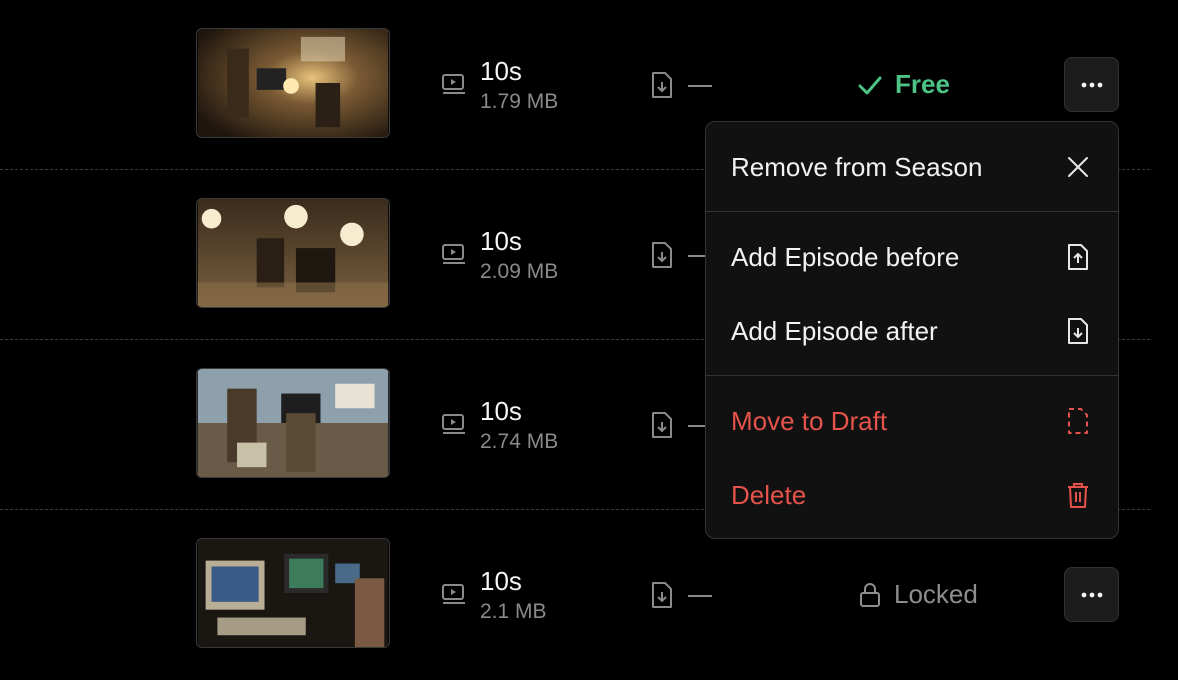 Image resolution: width=1178 pixels, height=680 pixels. Describe the element at coordinates (912, 495) in the screenshot. I see `menu-item-delete: Delete` at that location.